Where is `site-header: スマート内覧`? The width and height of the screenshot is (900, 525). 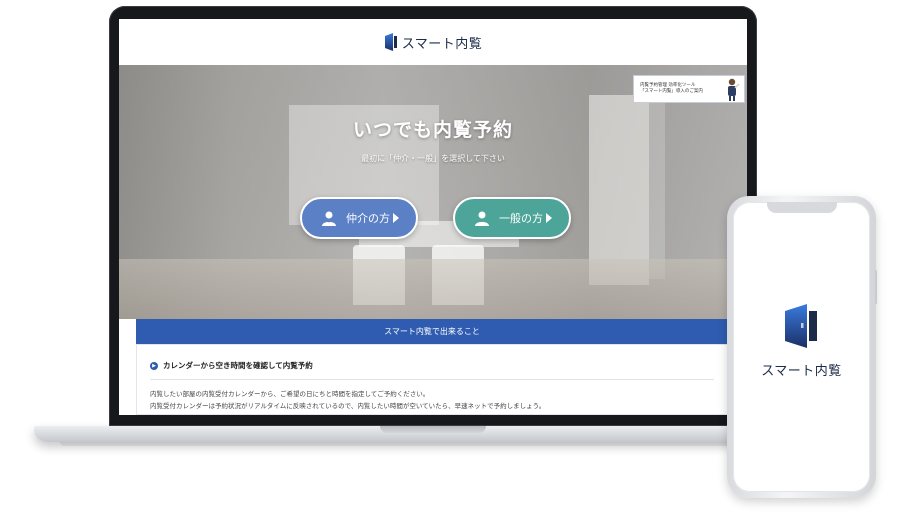
site-header: スマート内覧 is located at coordinates (433, 42).